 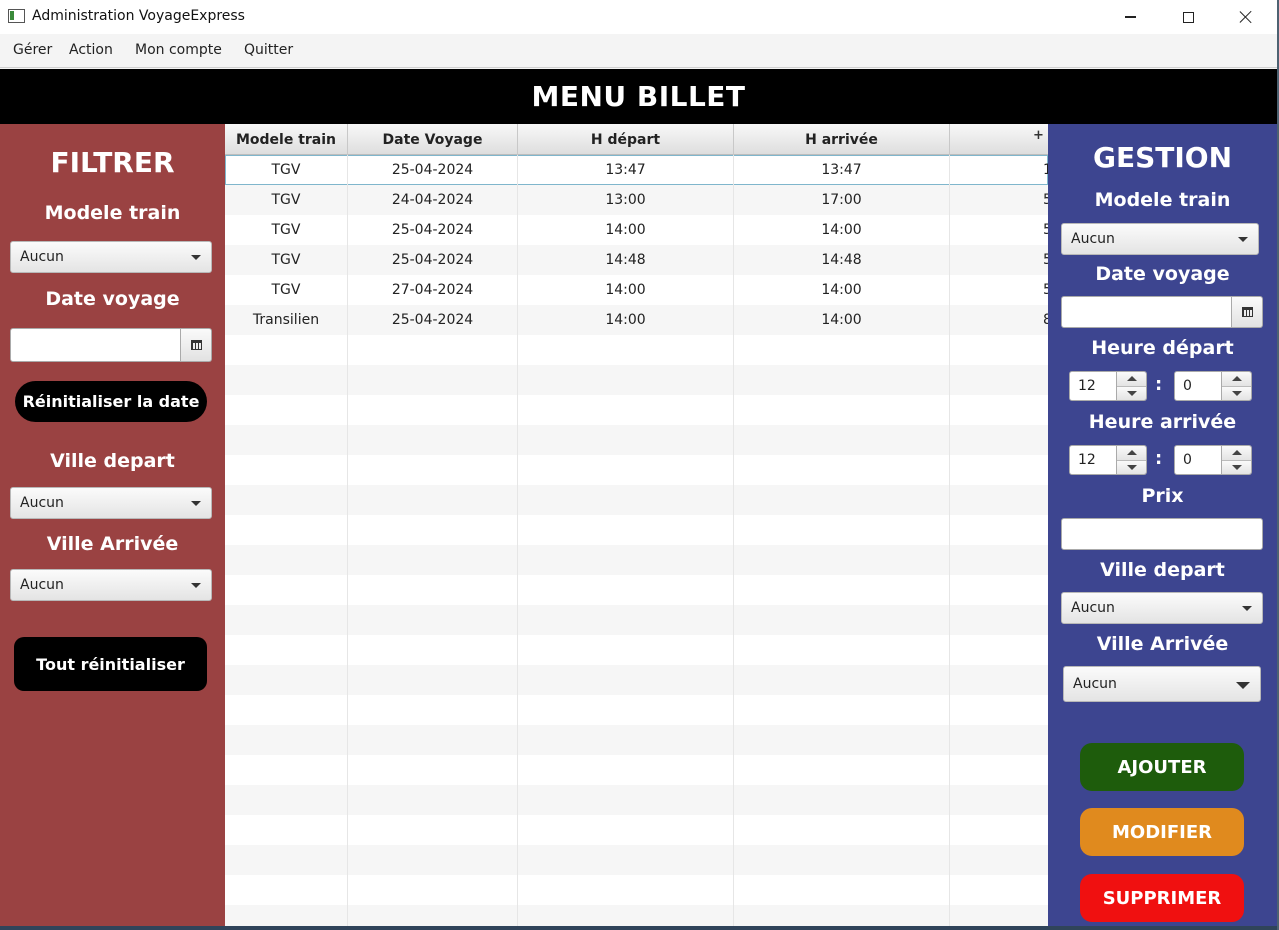 I want to click on filter-ville-arrivee-combo: Aucun, so click(x=111, y=585).